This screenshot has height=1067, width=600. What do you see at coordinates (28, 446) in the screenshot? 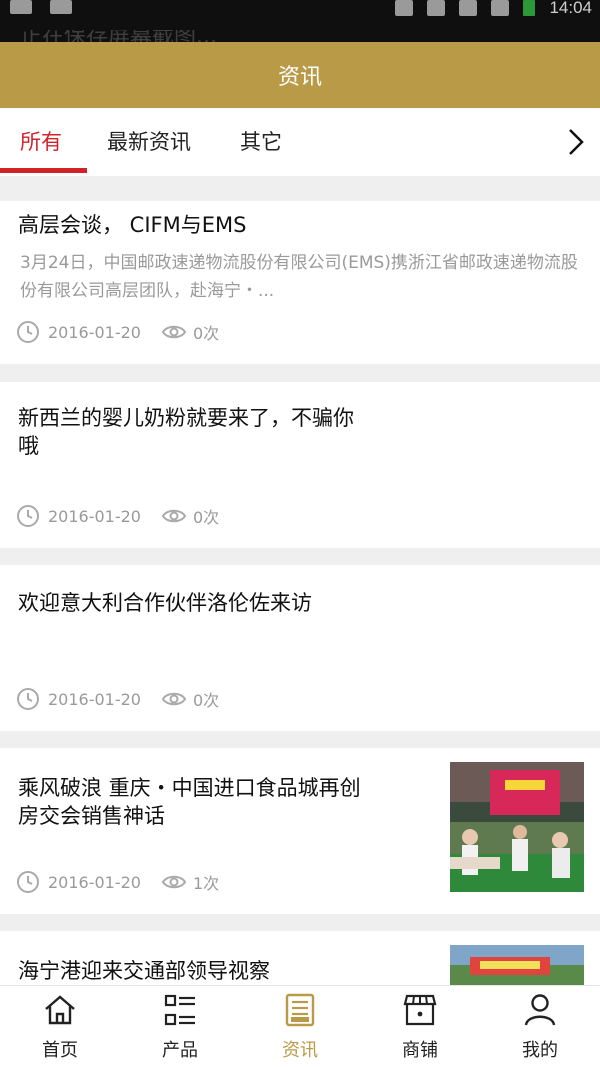
I see `news-title-line-2: 哦` at bounding box center [28, 446].